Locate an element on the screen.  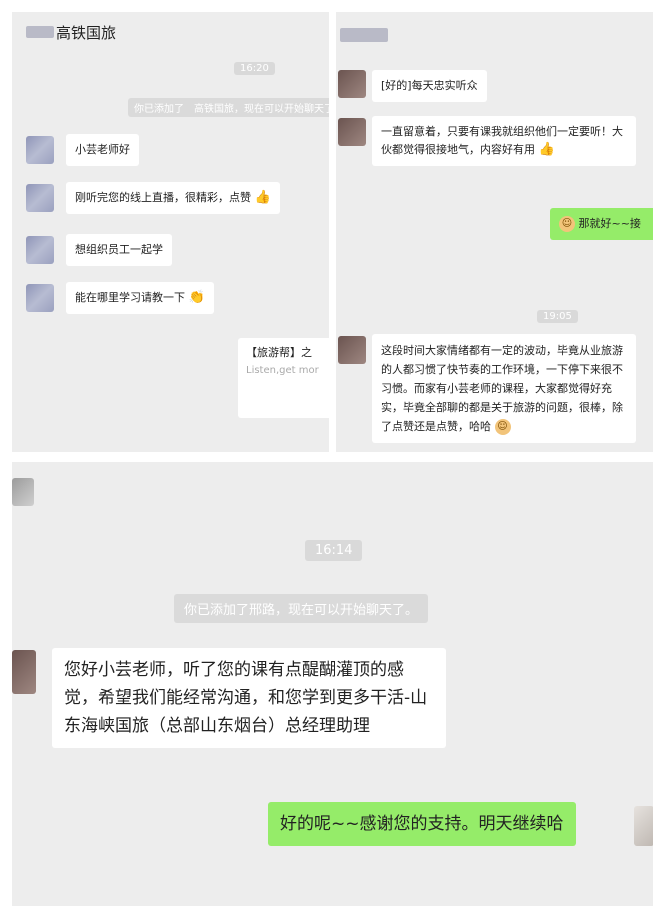
system-notice: 你已添加了邢路，现在可以开始聊天了。 is located at coordinates (301, 608).